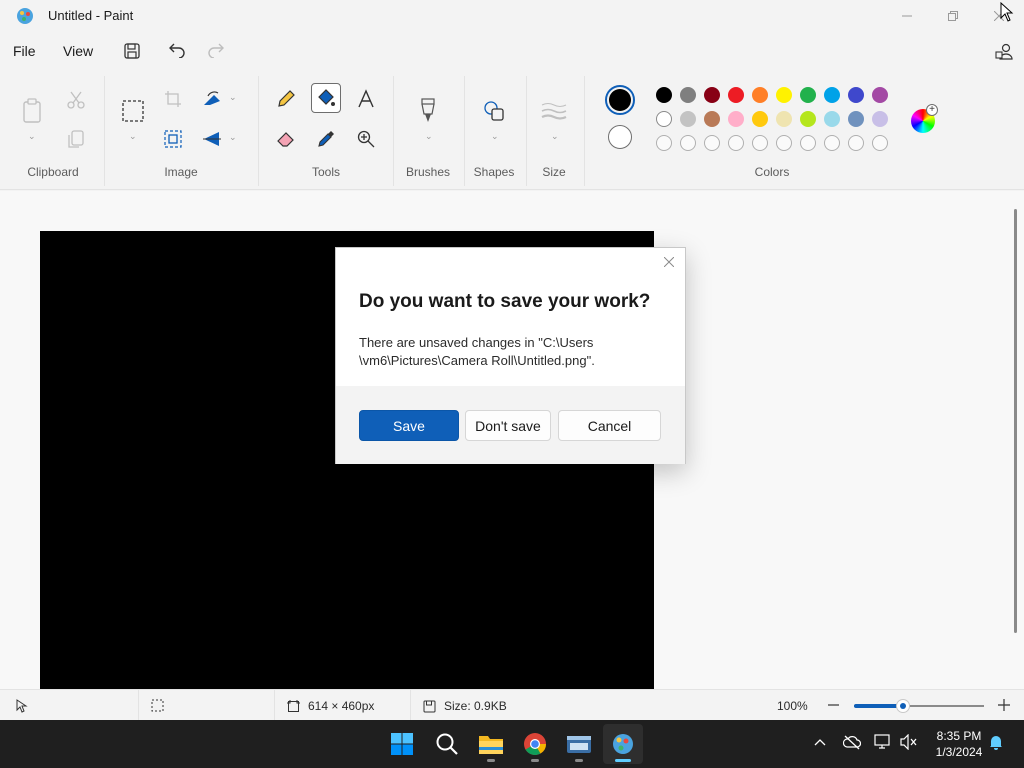 The image size is (1024, 768). Describe the element at coordinates (366, 139) in the screenshot. I see `magnifier-tool` at that location.